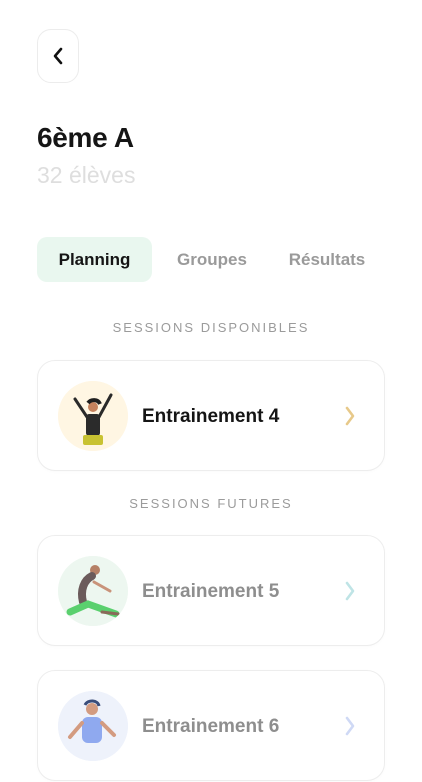 This screenshot has width=422, height=782. What do you see at coordinates (211, 503) in the screenshot?
I see `section-label-future: SESSIONS FUTURES` at bounding box center [211, 503].